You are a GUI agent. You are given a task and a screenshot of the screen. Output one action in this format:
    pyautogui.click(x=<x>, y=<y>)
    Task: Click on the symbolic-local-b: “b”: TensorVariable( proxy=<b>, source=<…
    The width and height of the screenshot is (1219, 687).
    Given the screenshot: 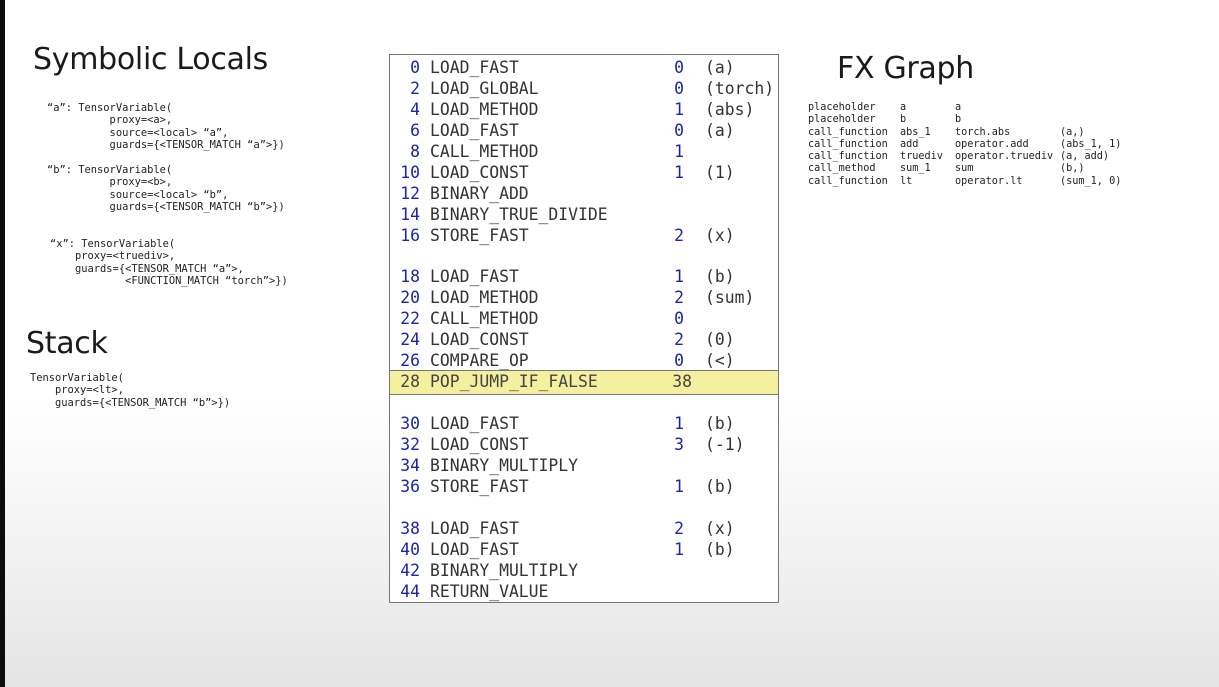 What is the action you would take?
    pyautogui.click(x=166, y=189)
    